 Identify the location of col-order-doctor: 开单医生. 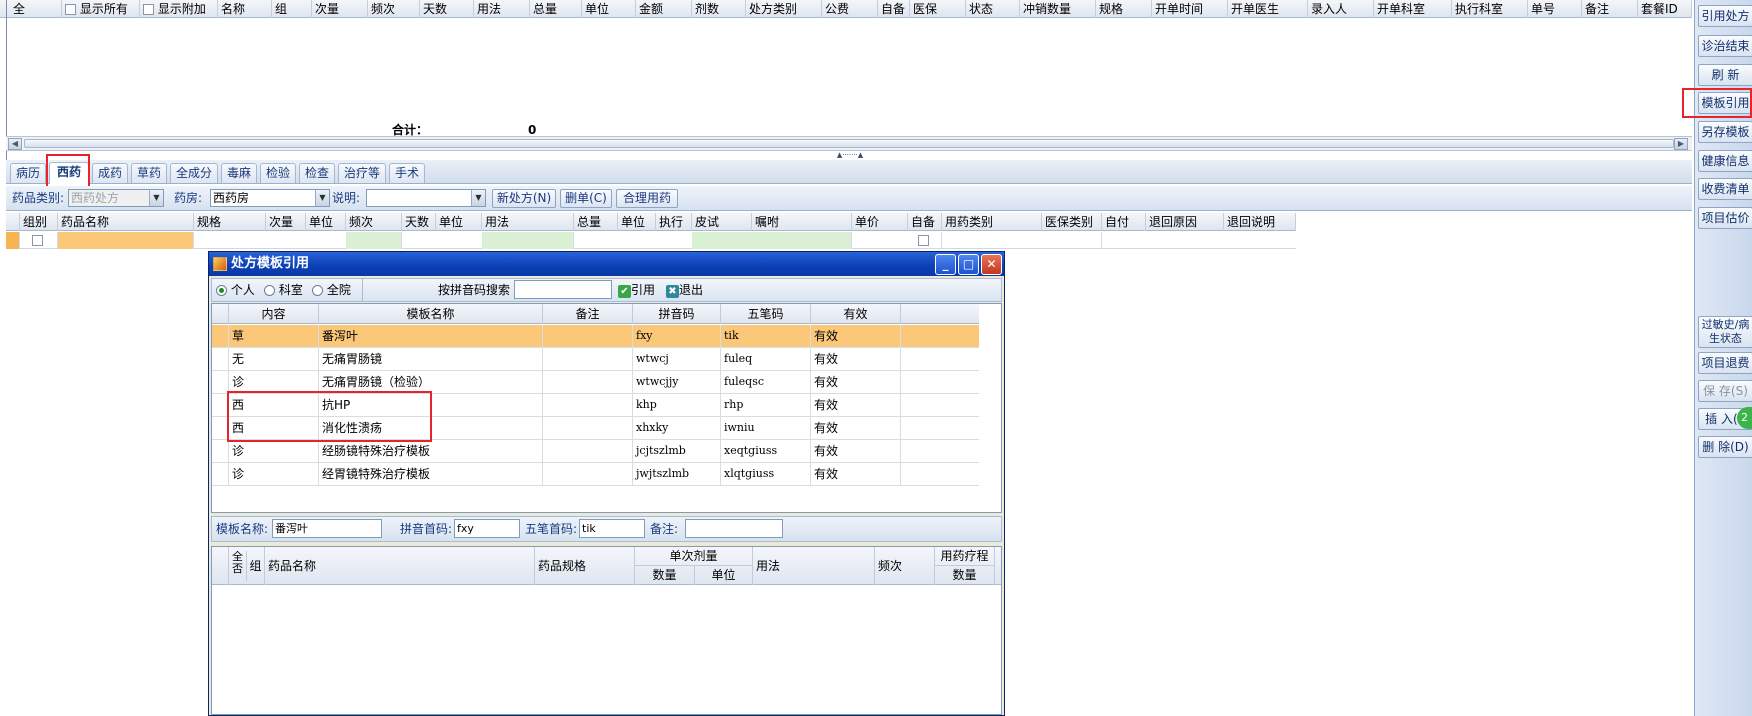
(1268, 9).